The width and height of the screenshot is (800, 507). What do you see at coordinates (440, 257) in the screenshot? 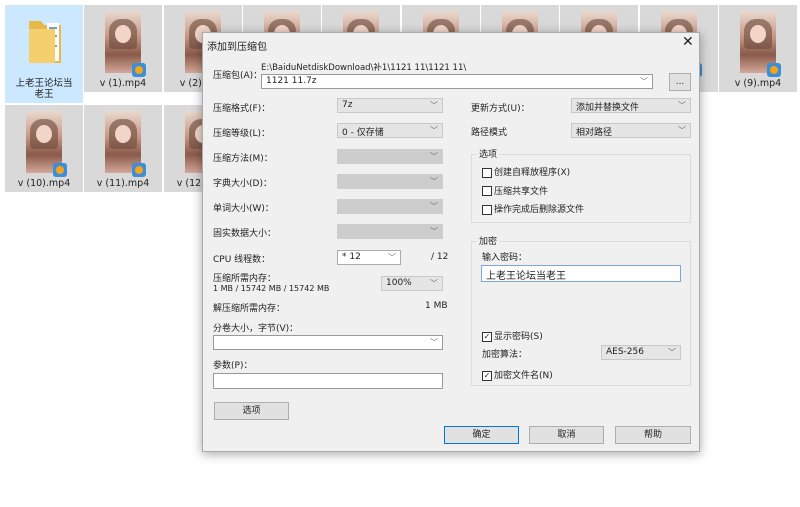
I see `cpu-max: / 12` at bounding box center [440, 257].